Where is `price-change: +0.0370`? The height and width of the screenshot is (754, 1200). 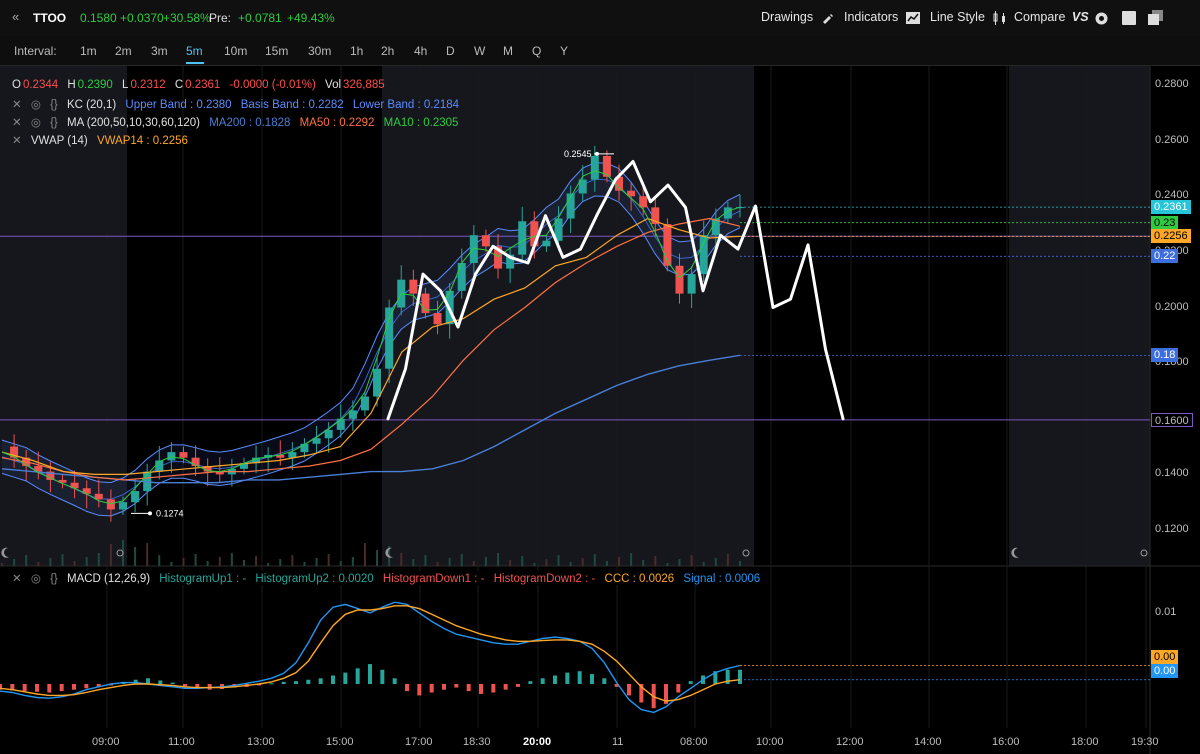
price-change: +0.0370 is located at coordinates (142, 18).